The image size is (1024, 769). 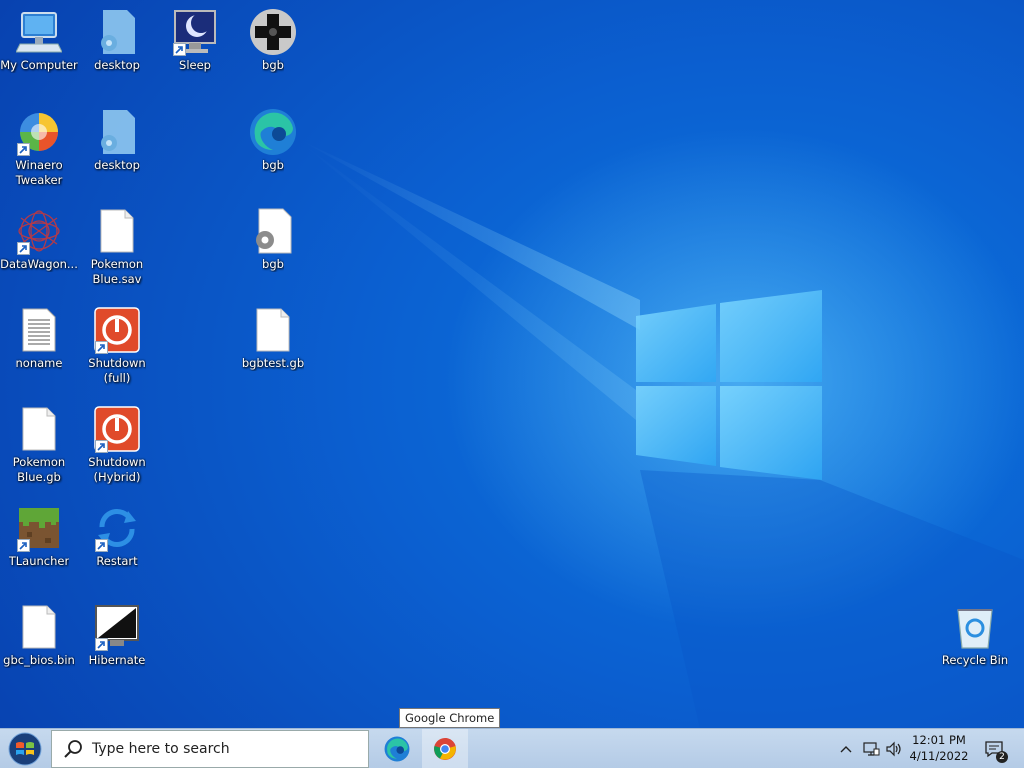 I want to click on icon-label: Shutdown (full), so click(x=117, y=370).